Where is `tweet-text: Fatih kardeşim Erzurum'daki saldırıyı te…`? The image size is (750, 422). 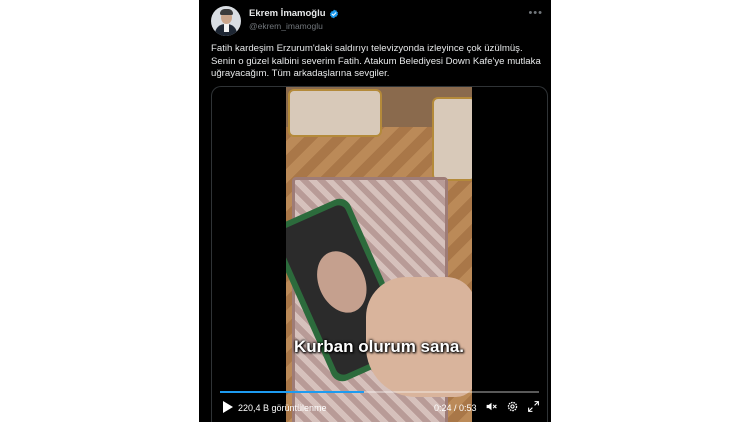 tweet-text: Fatih kardeşim Erzurum'daki saldırıyı te… is located at coordinates (376, 61).